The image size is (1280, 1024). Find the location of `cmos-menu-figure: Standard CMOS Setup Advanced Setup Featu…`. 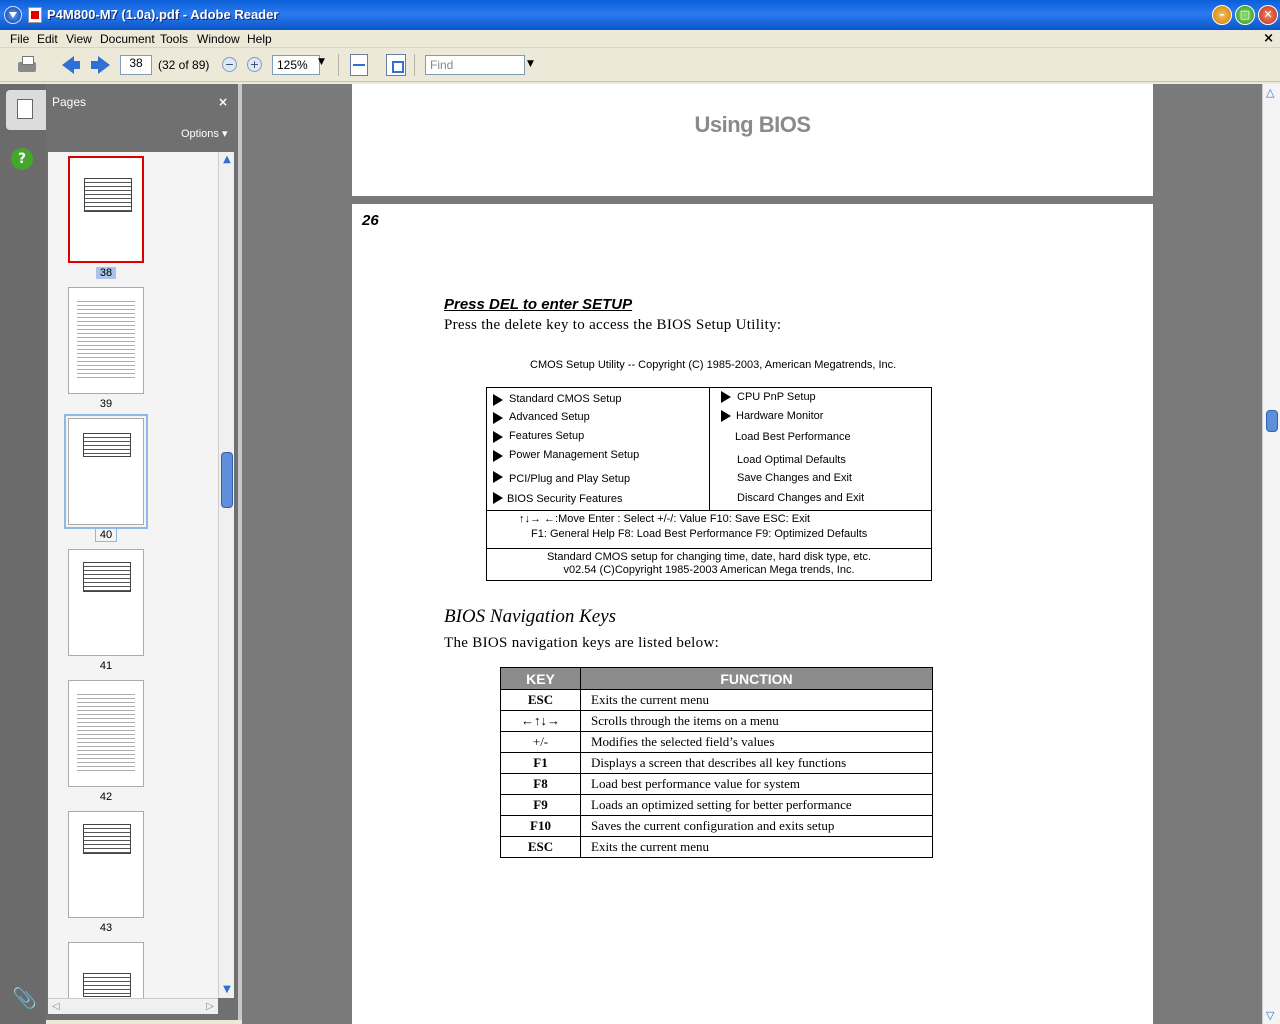

cmos-menu-figure: Standard CMOS Setup Advanced Setup Featu… is located at coordinates (709, 484).